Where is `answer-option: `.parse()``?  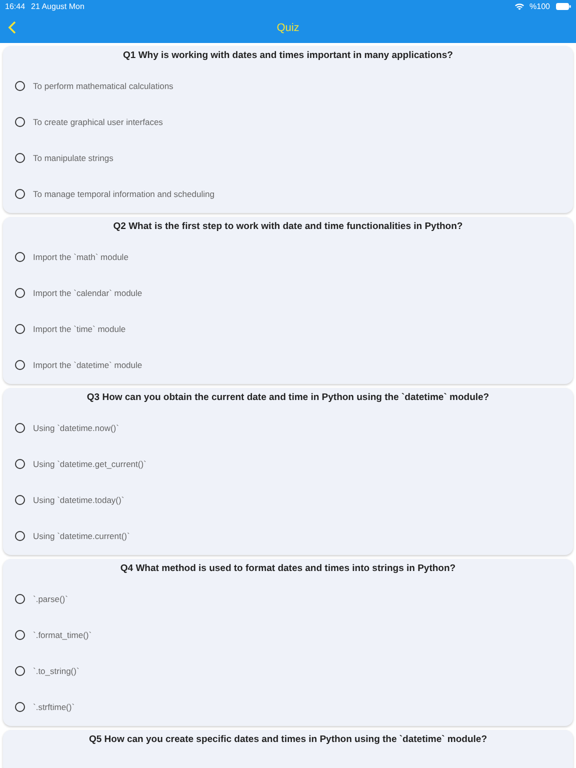 answer-option: `.parse()` is located at coordinates (288, 599).